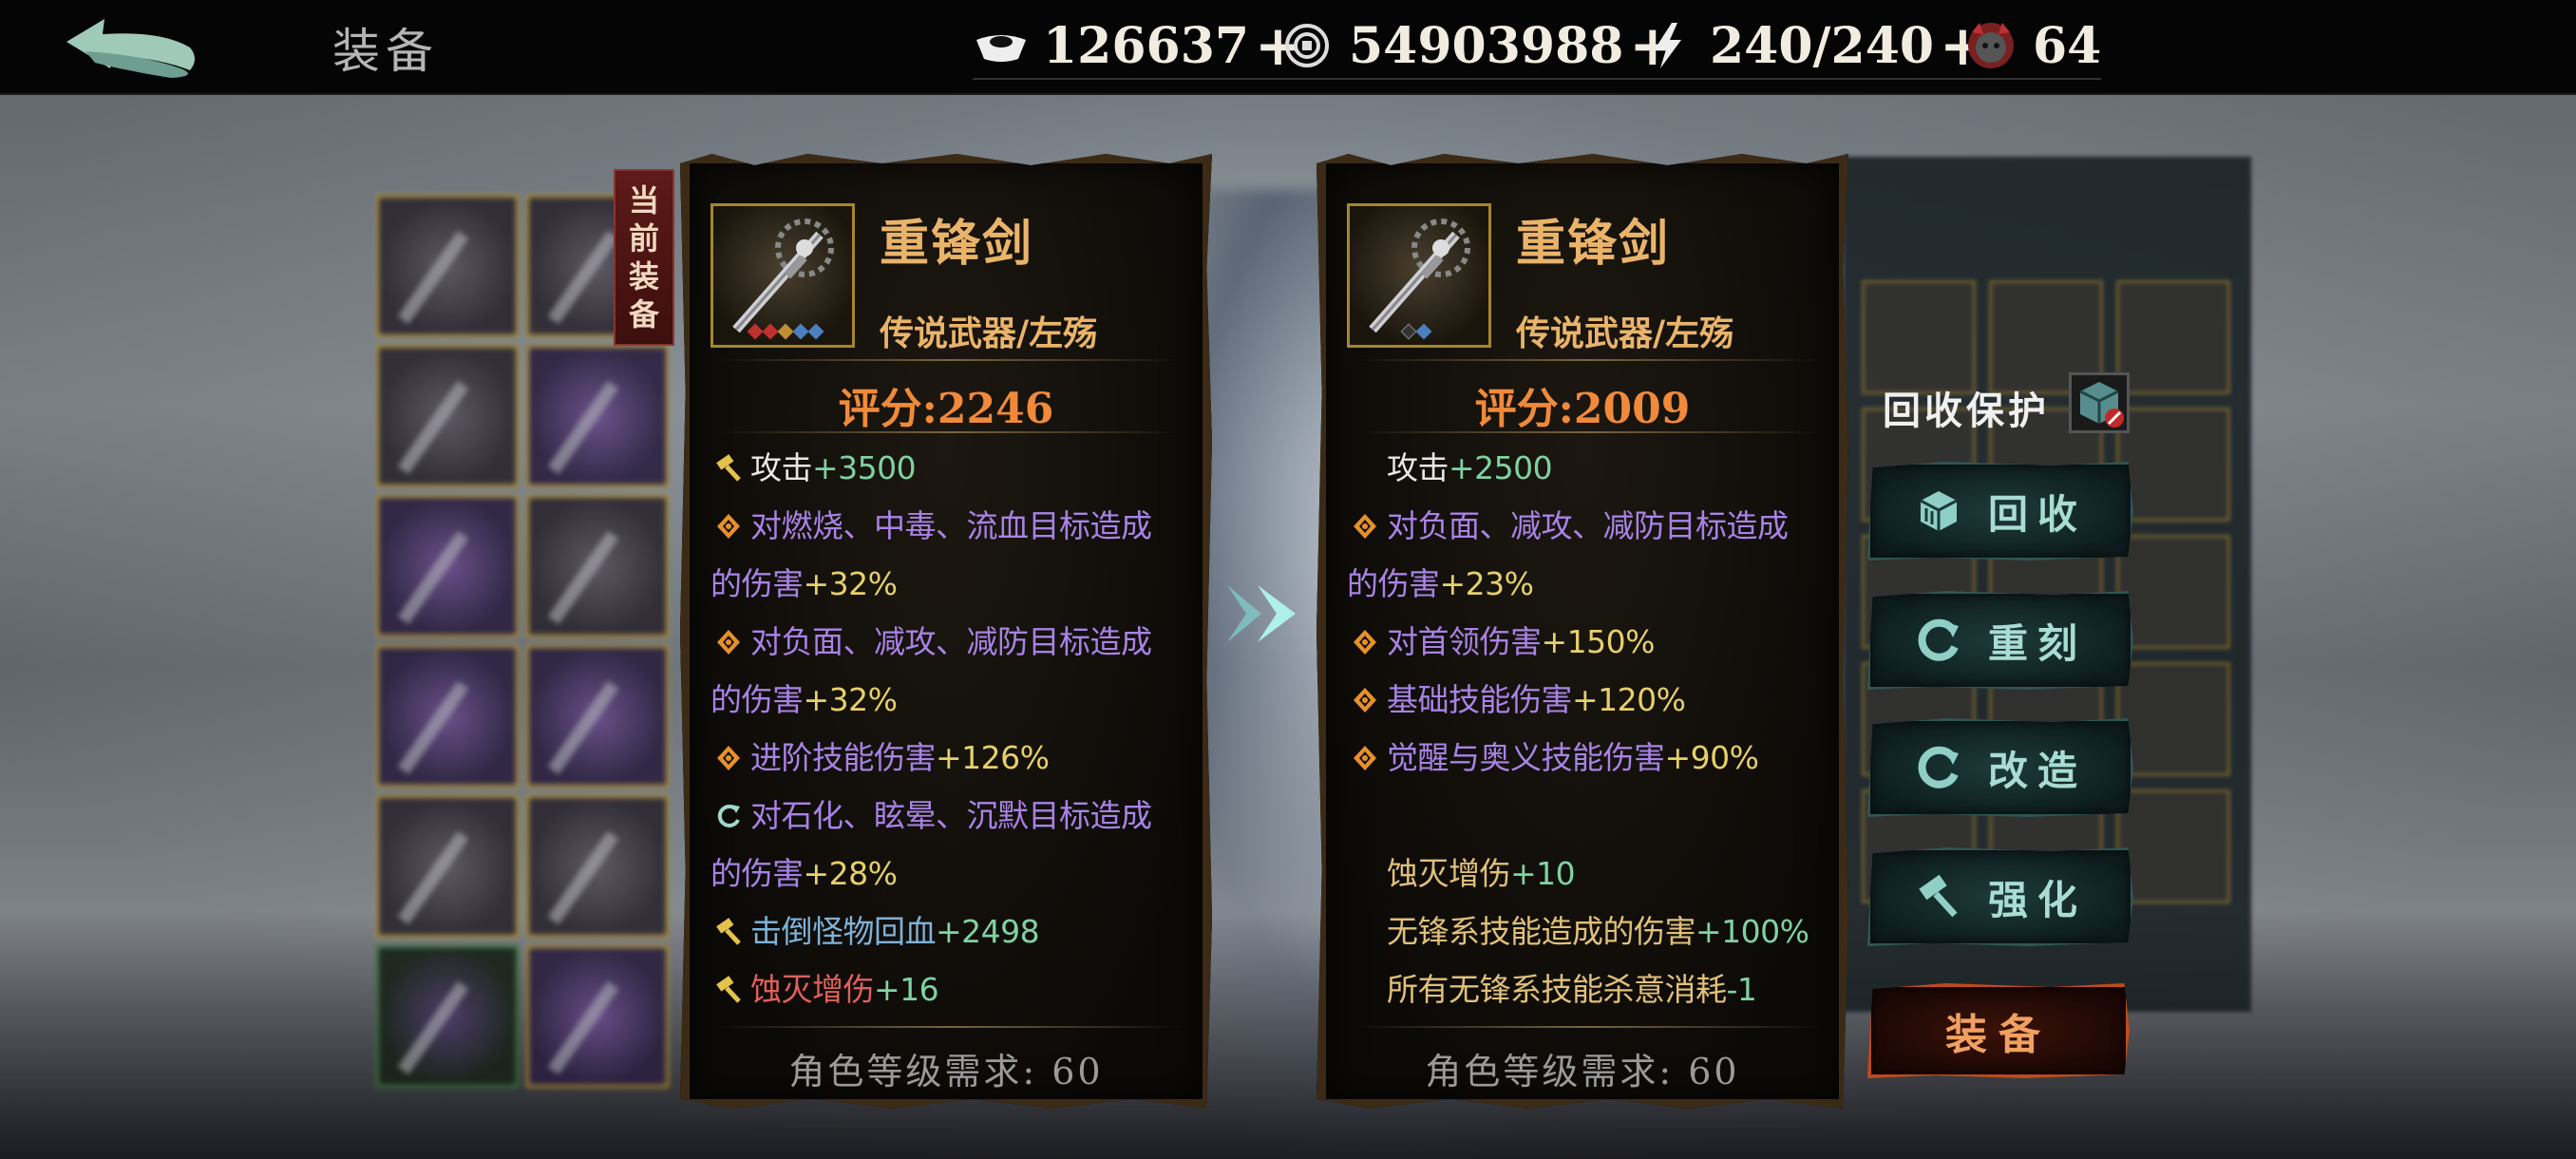 The height and width of the screenshot is (1159, 2576). I want to click on reforge-button: 重刻, so click(2000, 640).